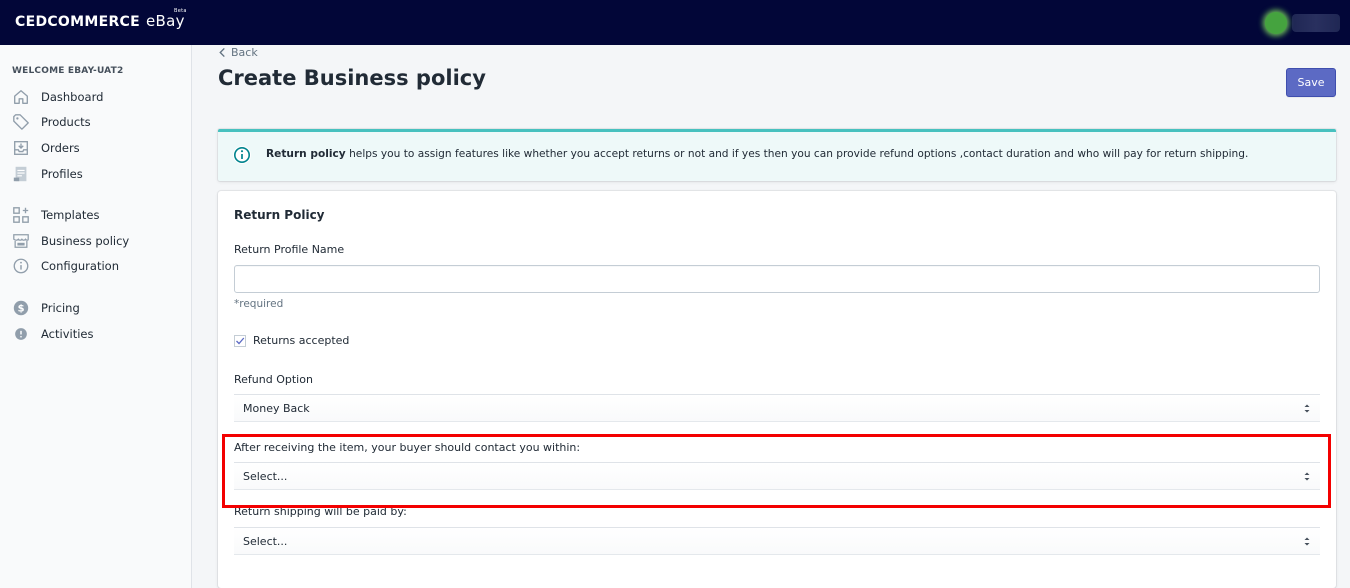  What do you see at coordinates (1276, 23) in the screenshot?
I see `user-avatar` at bounding box center [1276, 23].